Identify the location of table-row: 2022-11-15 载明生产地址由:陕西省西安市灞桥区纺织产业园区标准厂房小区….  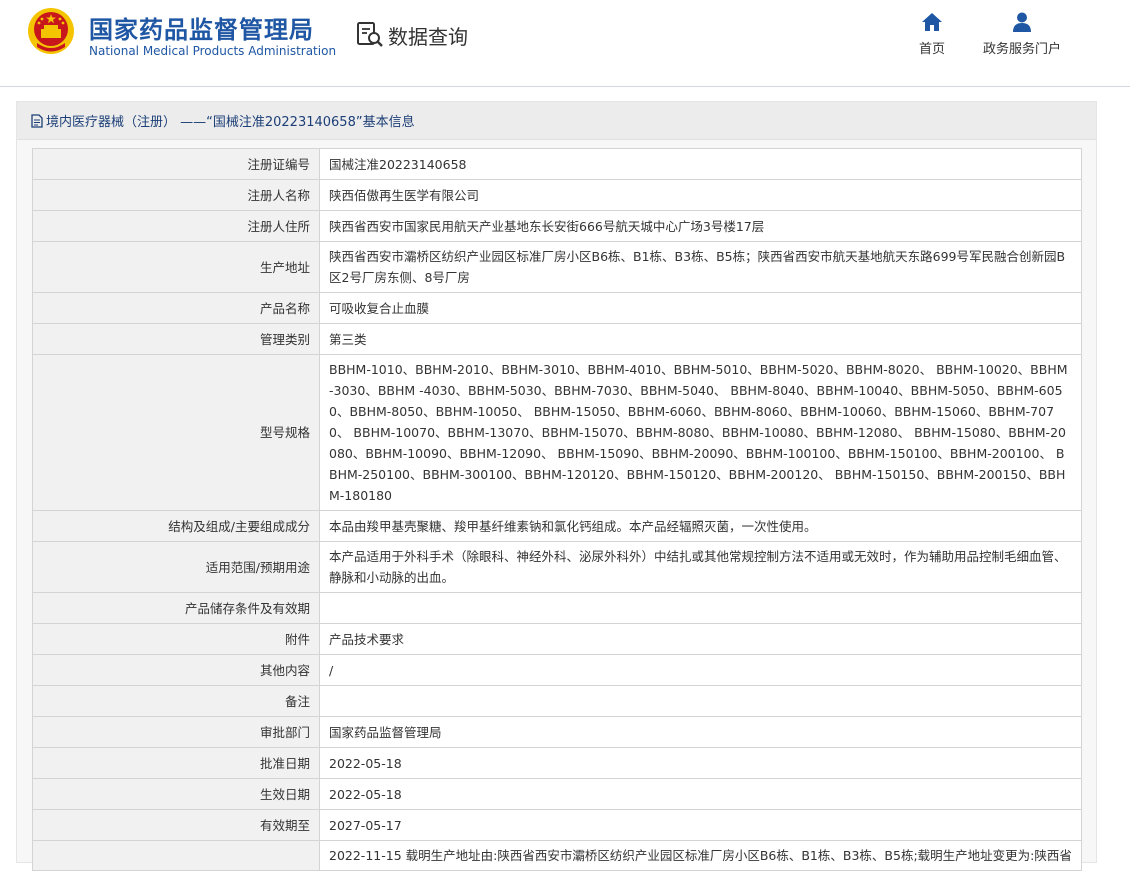
(557, 855).